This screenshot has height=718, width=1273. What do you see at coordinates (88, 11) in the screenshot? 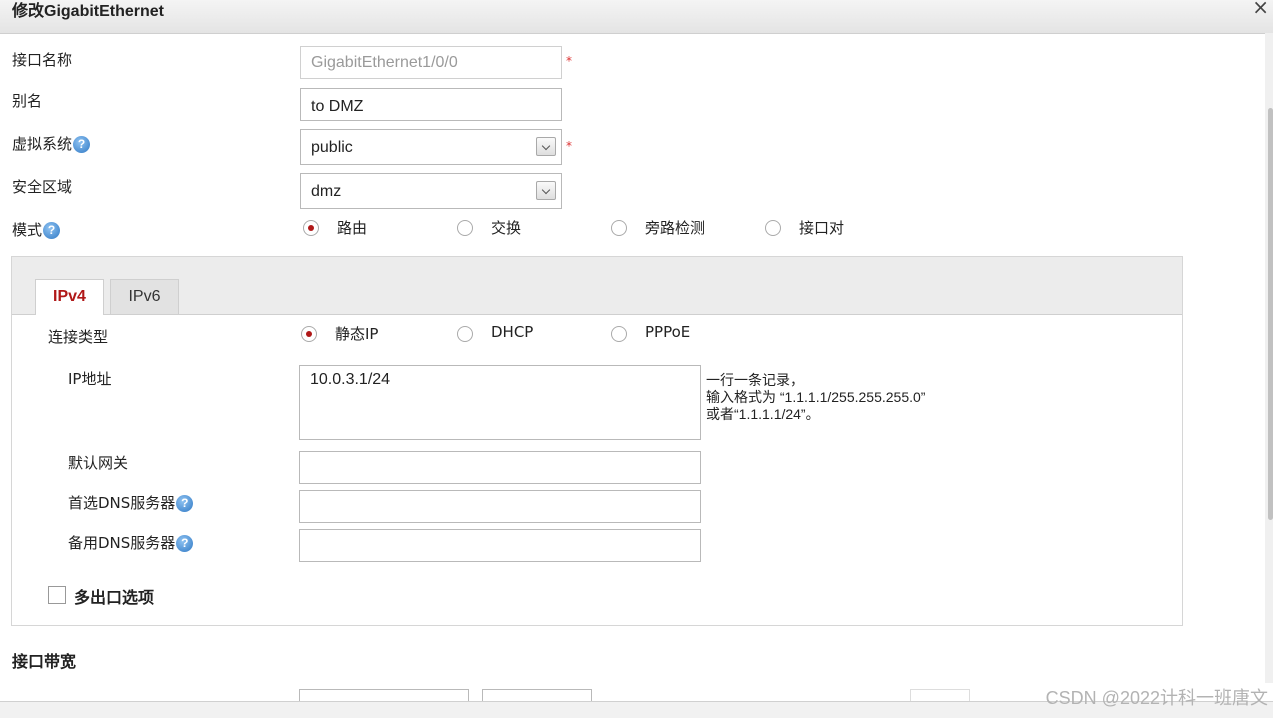
I see `dialog-title: 修改GigabitEthernet` at bounding box center [88, 11].